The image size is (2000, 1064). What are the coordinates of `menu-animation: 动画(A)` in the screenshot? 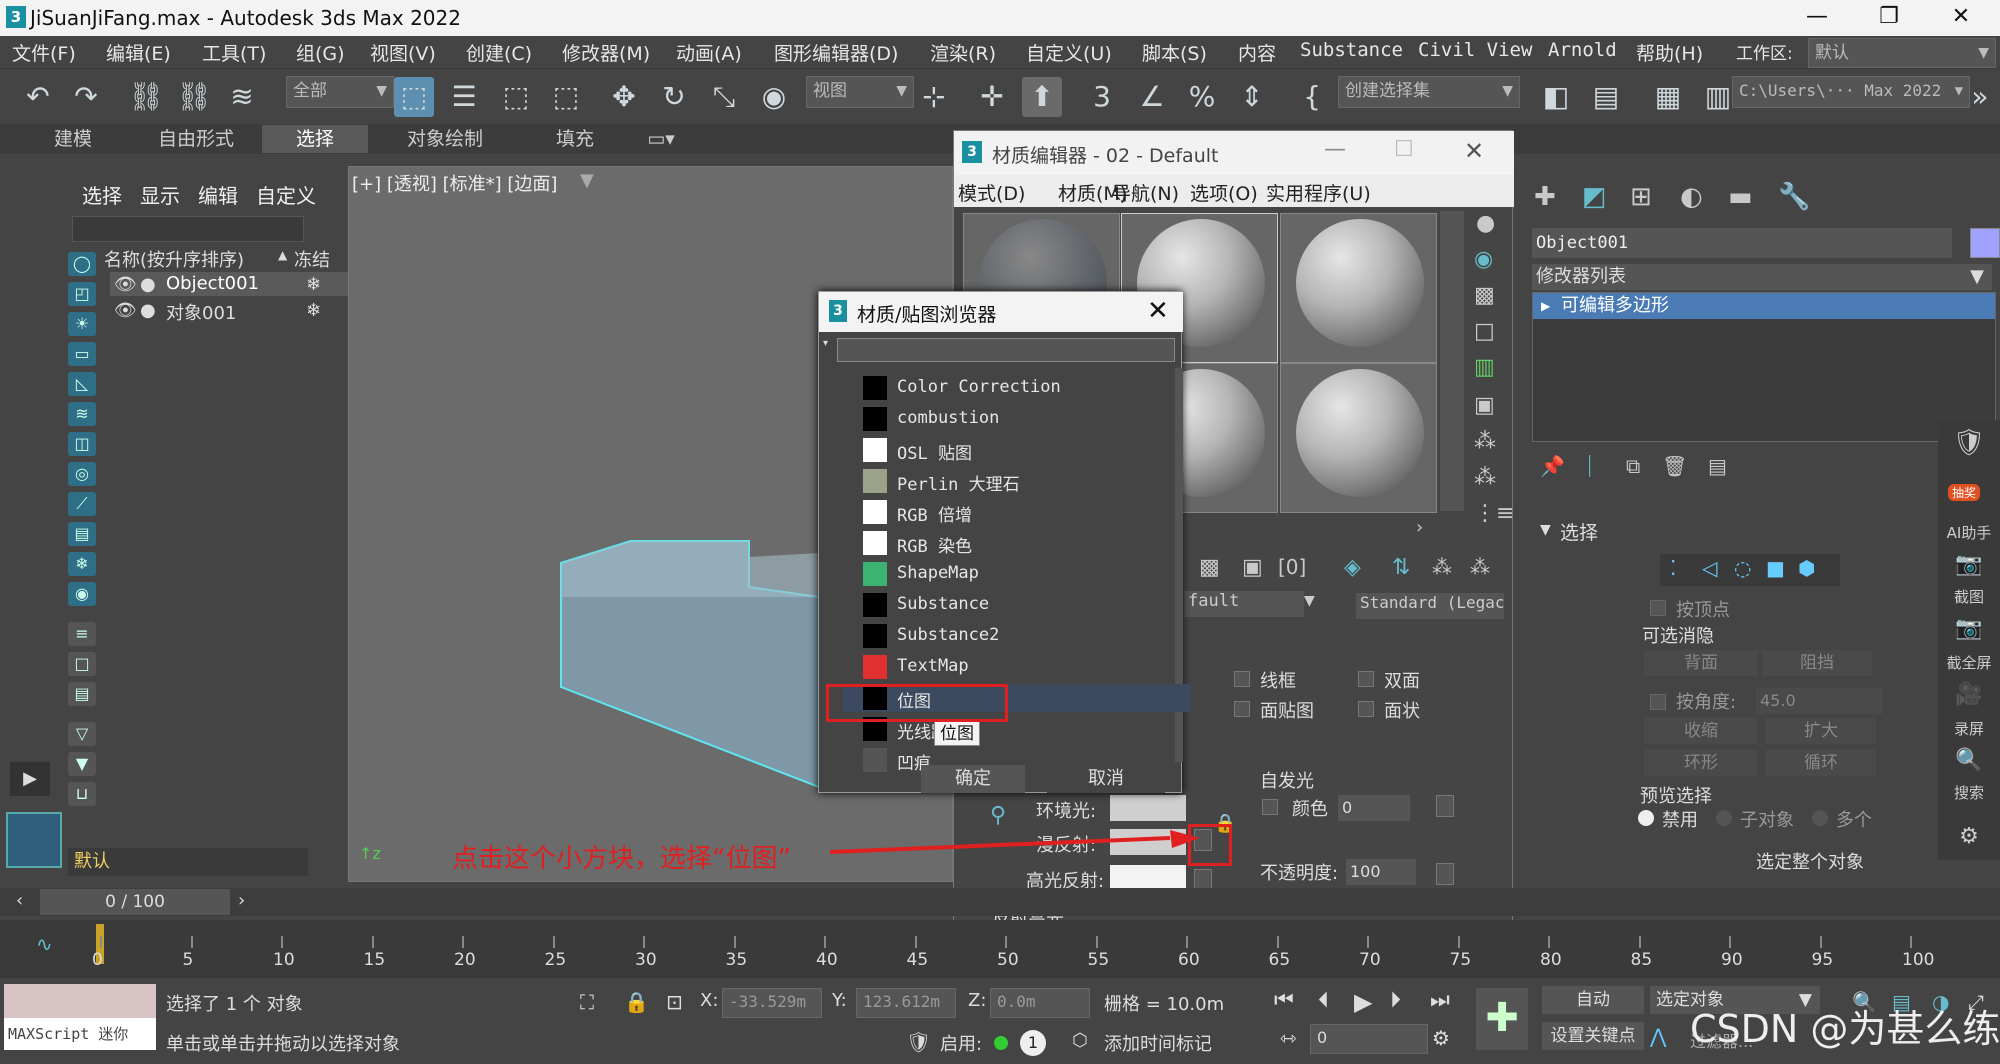 It's located at (709, 52).